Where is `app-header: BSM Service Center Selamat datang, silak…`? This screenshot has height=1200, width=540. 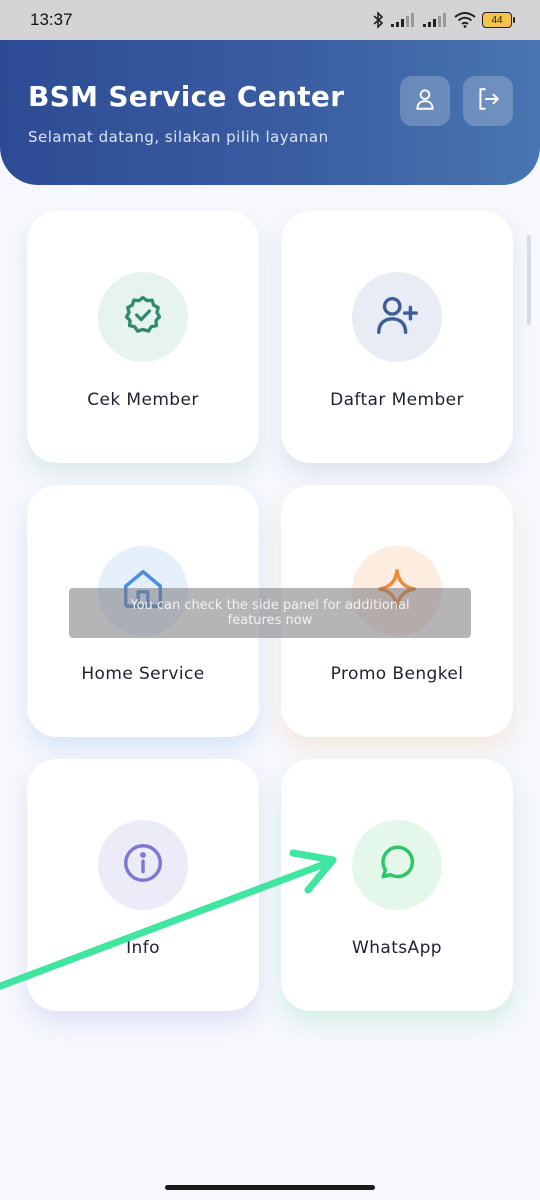
app-header: BSM Service Center Selamat datang, silak… is located at coordinates (270, 112).